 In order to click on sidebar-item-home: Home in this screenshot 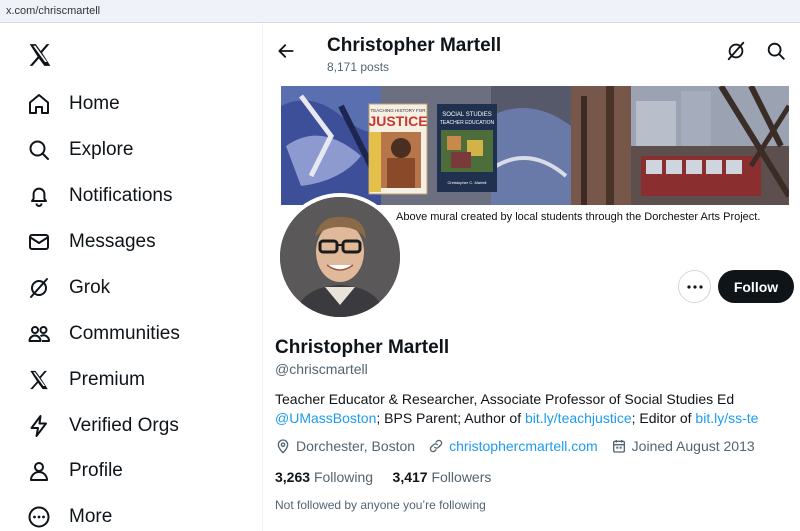, I will do `click(73, 104)`.